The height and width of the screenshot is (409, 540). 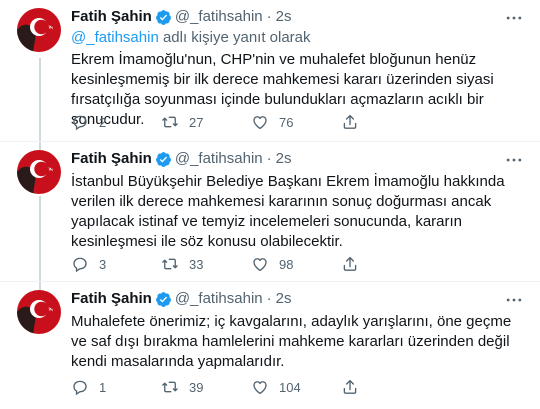 I want to click on reply-to-line: @_fatihsahin adlı kişiye yanıt olarak, so click(x=191, y=38).